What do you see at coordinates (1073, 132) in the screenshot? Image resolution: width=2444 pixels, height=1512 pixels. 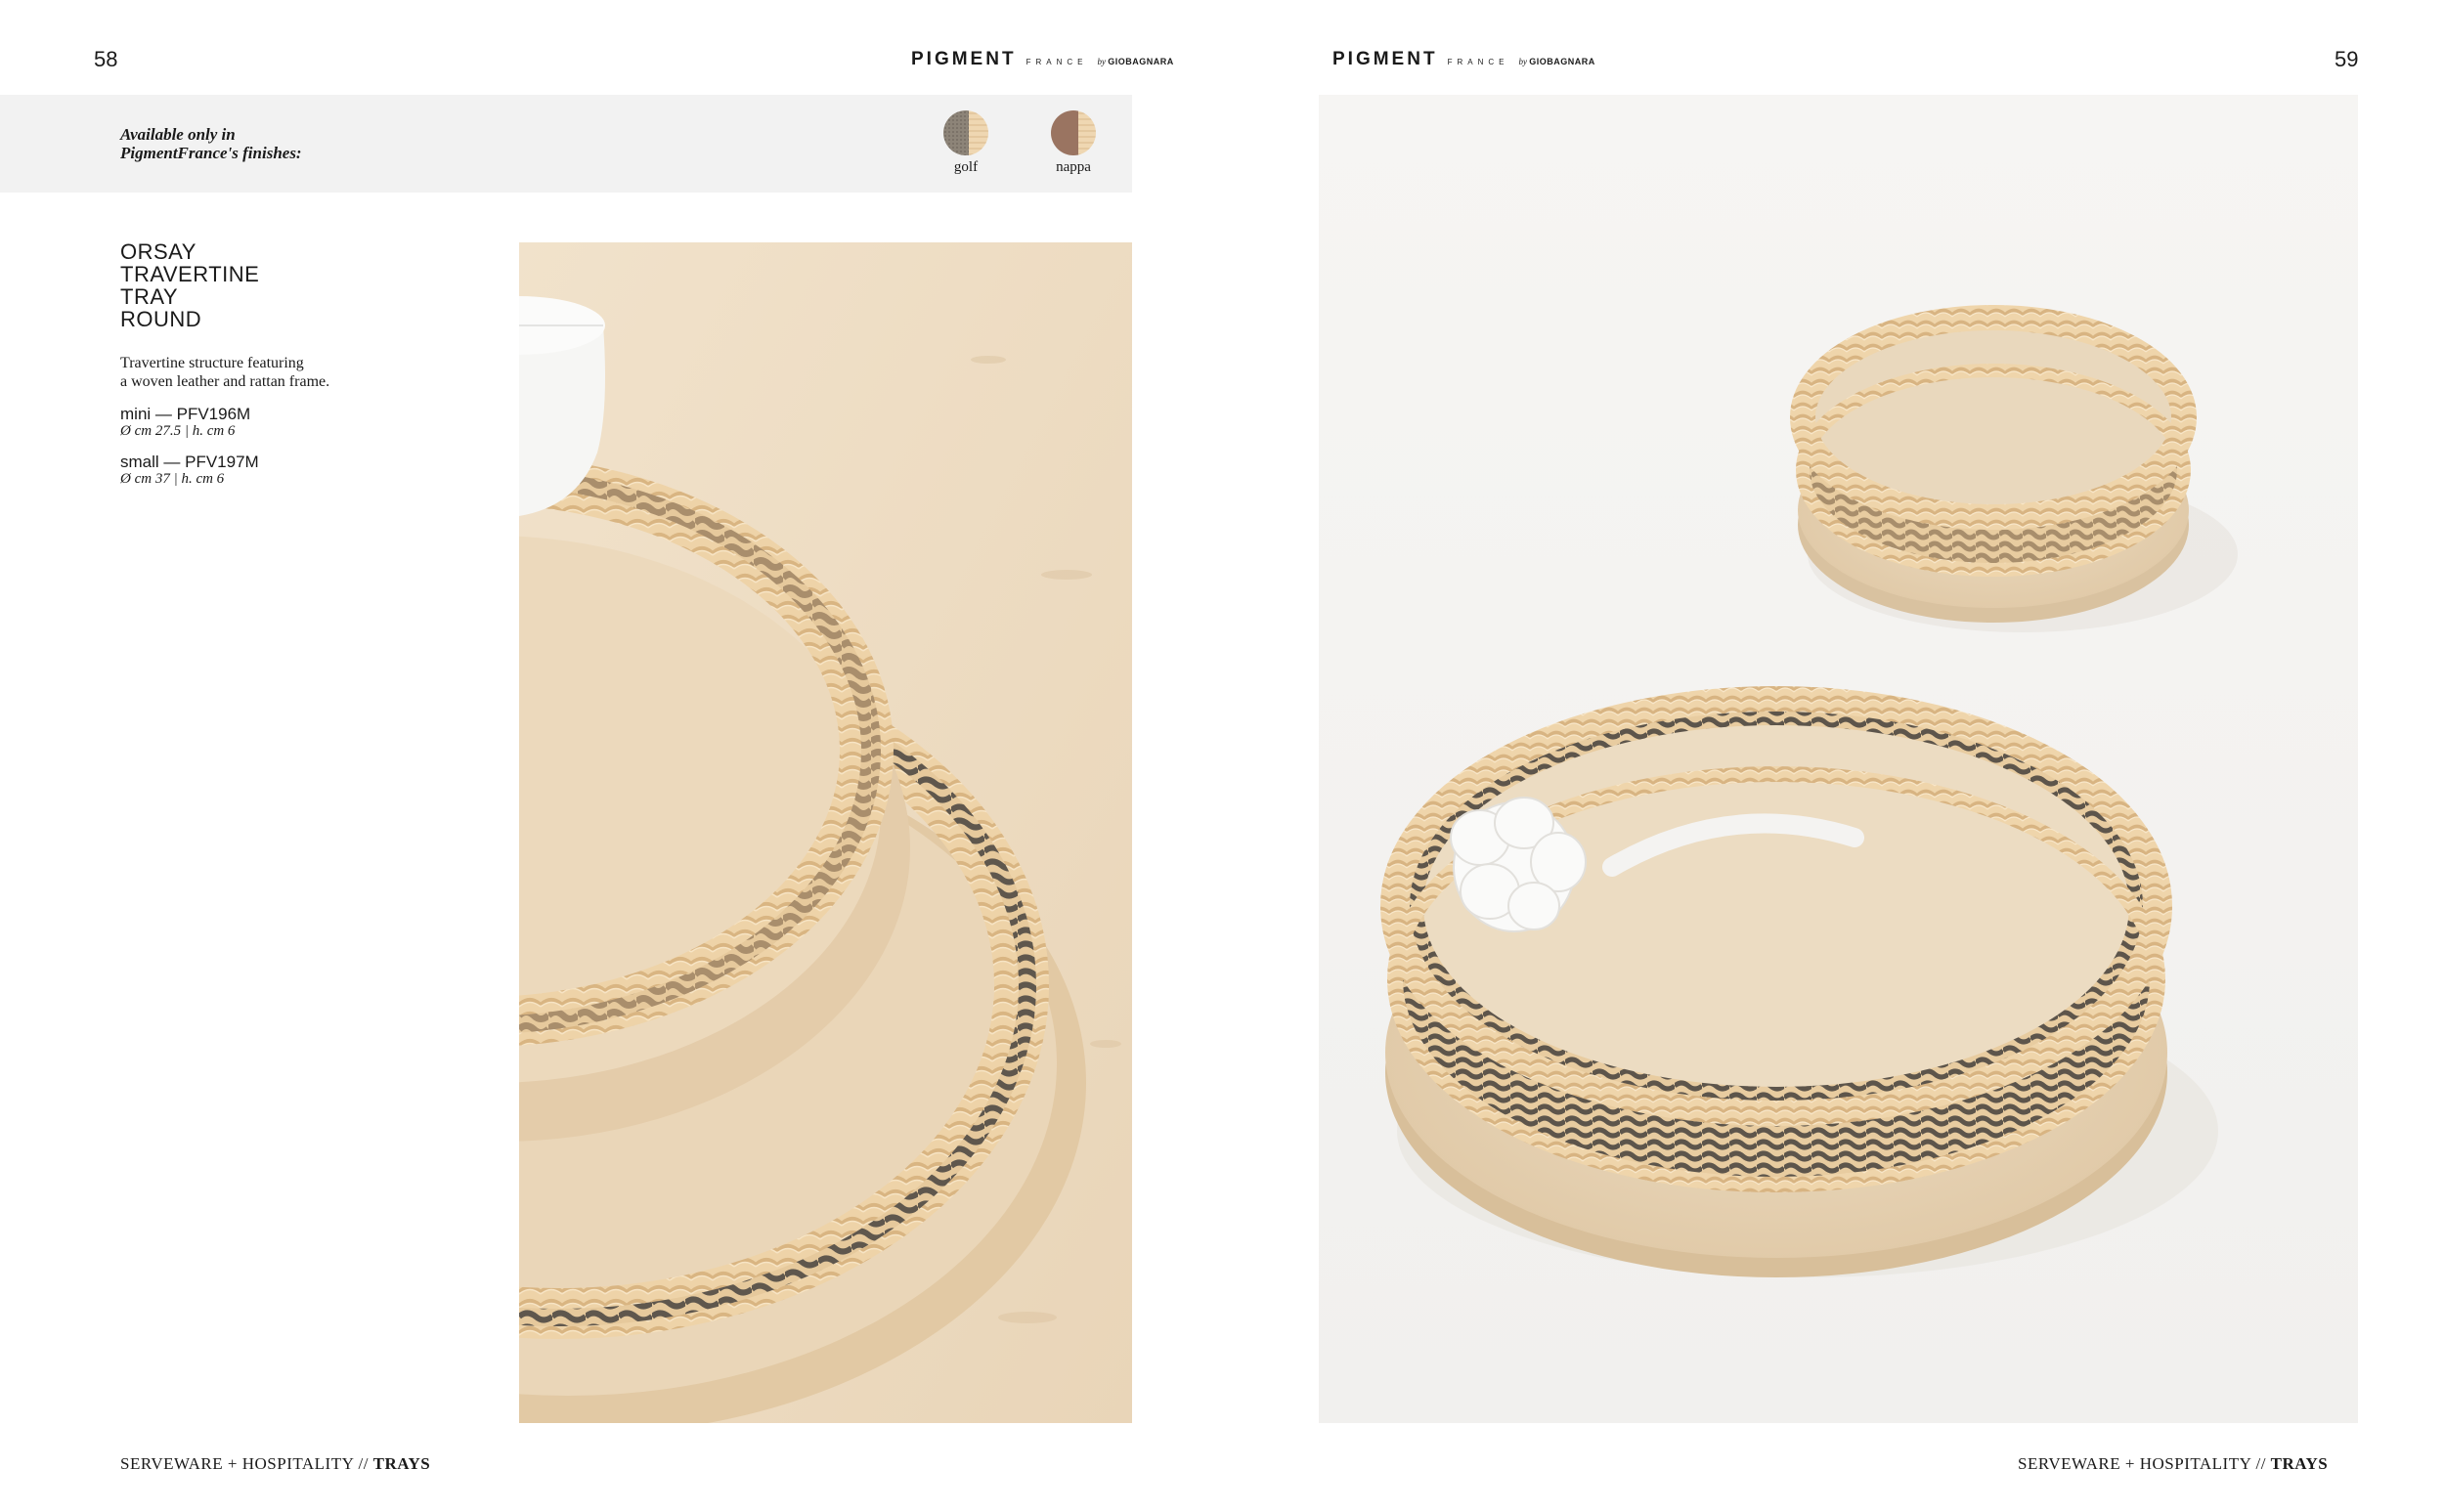 I see `nappa-finish-swatch-icon` at bounding box center [1073, 132].